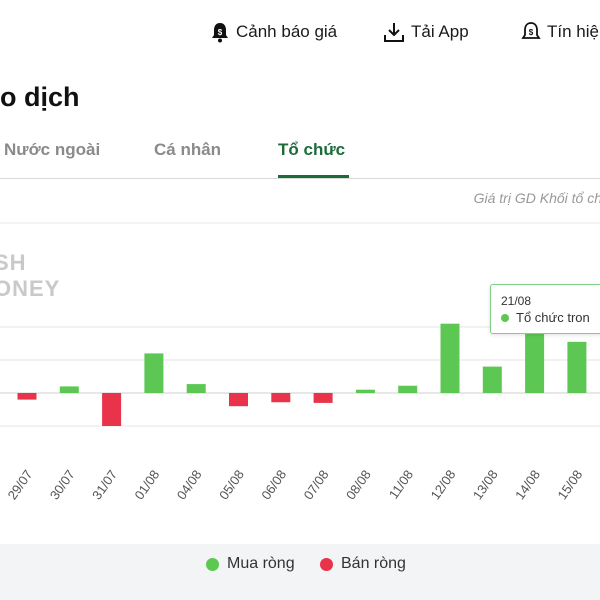  I want to click on price-alert-label: Cảnh báo giá, so click(287, 31).